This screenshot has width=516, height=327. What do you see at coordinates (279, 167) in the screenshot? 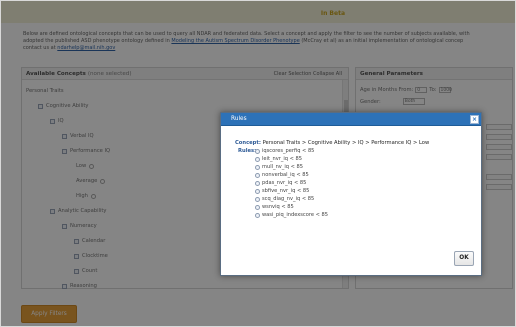
I see `rule-item: mull_nv_iq < 85` at bounding box center [279, 167].